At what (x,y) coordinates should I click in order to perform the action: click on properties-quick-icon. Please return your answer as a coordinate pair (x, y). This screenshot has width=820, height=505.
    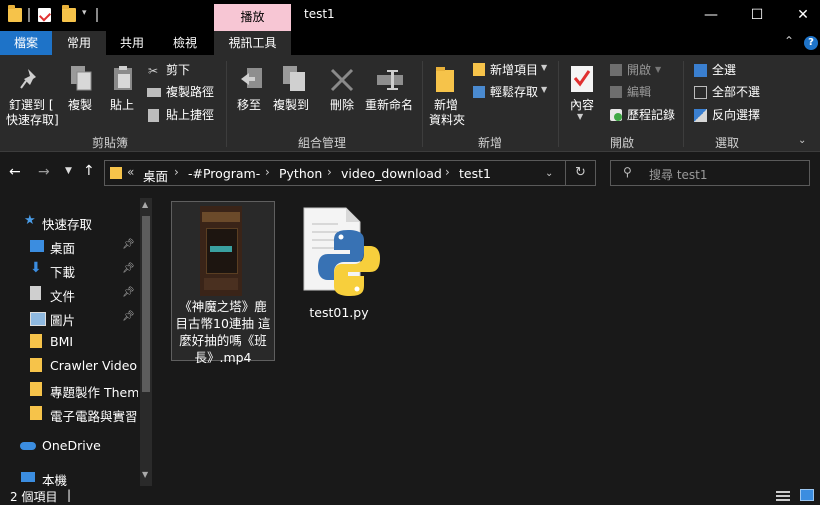
    Looking at the image, I should click on (45, 15).